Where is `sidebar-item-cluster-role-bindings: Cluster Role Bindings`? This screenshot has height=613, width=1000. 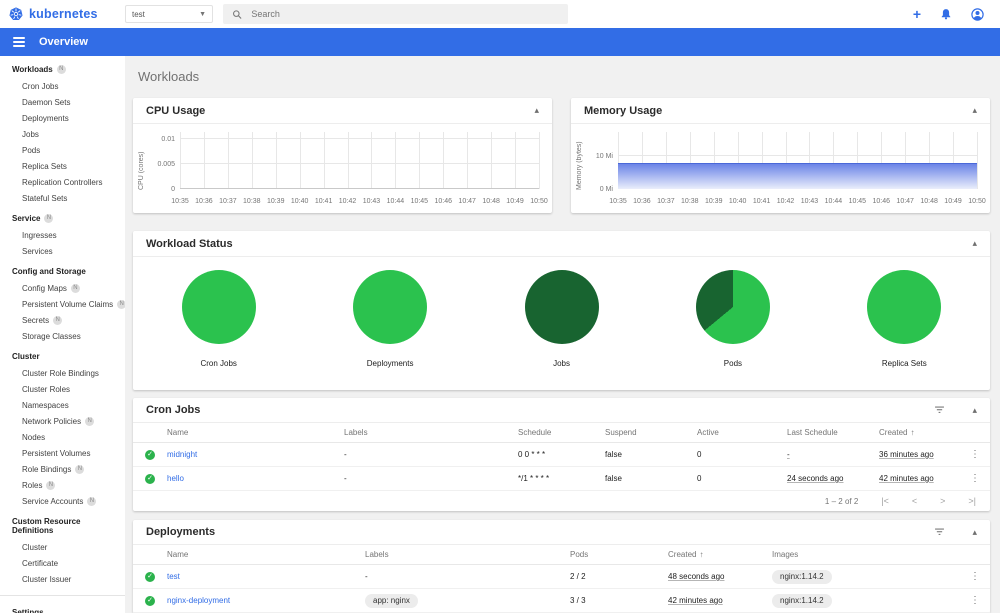 sidebar-item-cluster-role-bindings: Cluster Role Bindings is located at coordinates (62, 373).